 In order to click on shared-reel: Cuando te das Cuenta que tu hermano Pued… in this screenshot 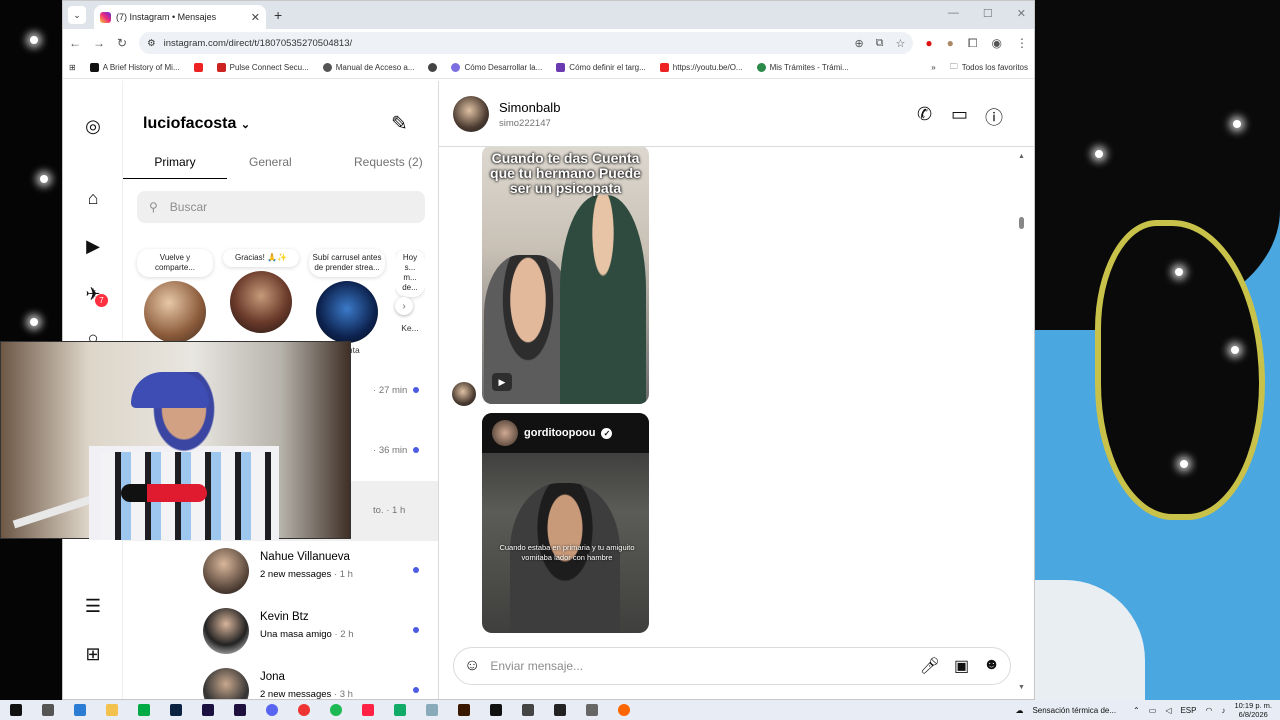, I will do `click(565, 275)`.